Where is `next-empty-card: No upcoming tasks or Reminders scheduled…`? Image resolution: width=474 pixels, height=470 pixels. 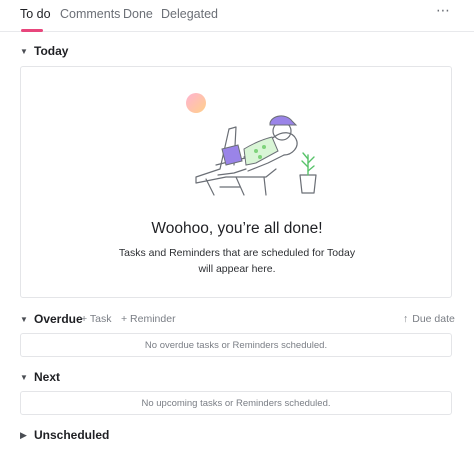
next-empty-card: No upcoming tasks or Reminders scheduled… is located at coordinates (236, 403).